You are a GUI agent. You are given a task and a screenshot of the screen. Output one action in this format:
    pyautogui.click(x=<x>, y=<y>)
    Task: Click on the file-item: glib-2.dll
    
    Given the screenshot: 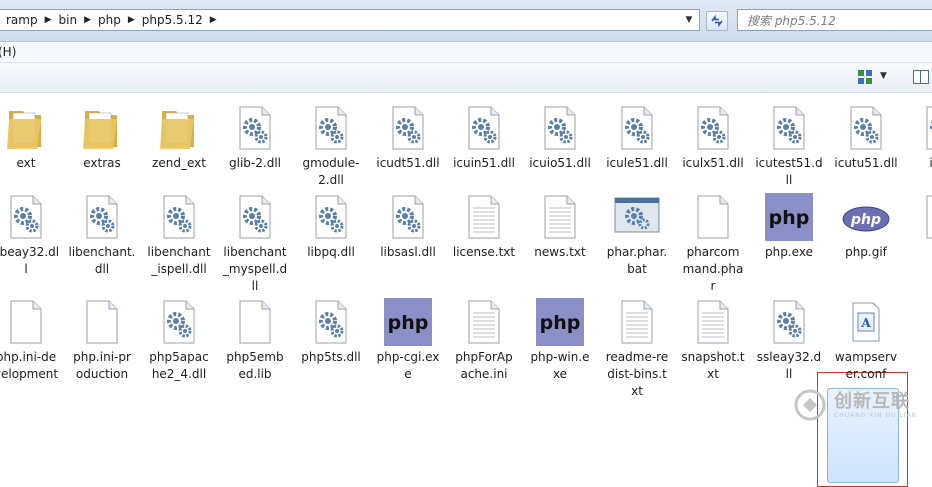 What is the action you would take?
    pyautogui.click(x=255, y=137)
    